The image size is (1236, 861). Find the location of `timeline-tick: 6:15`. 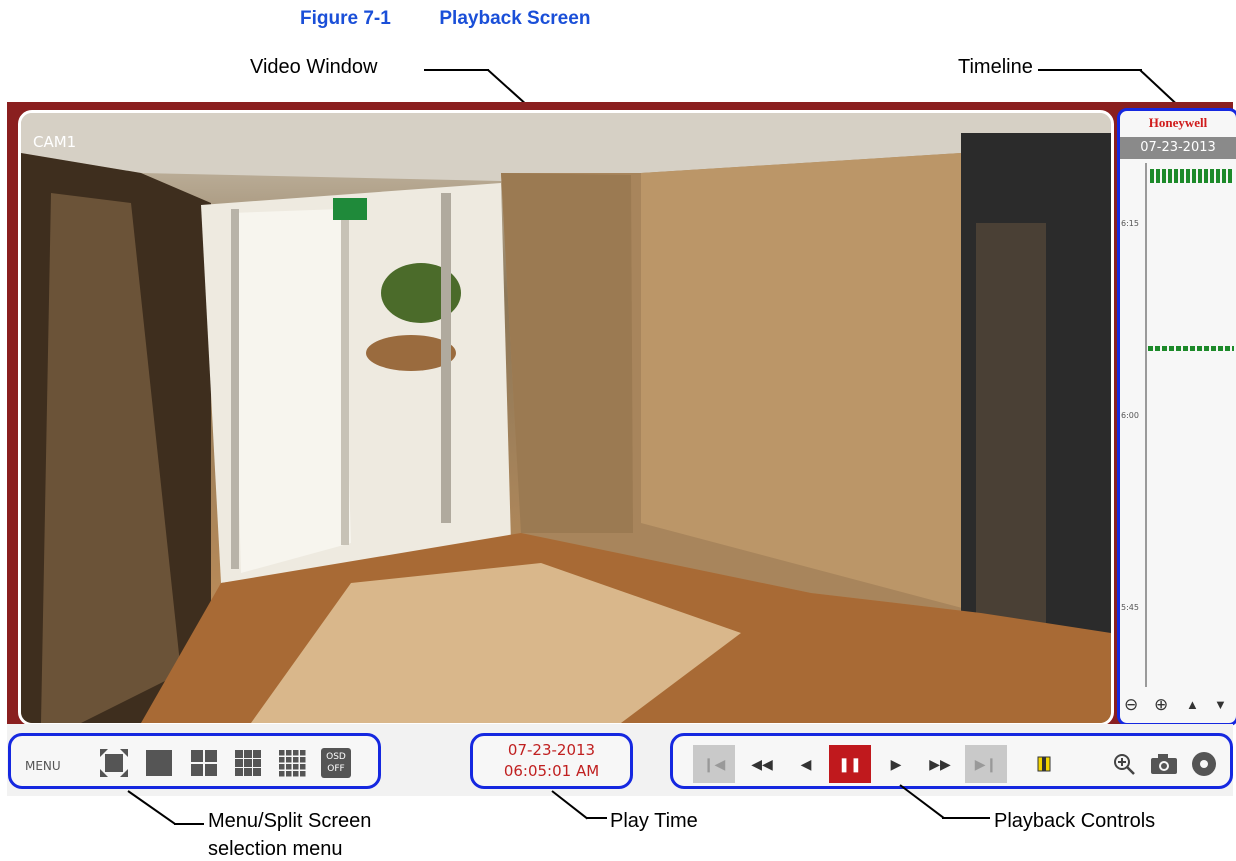

timeline-tick: 6:15 is located at coordinates (1130, 223).